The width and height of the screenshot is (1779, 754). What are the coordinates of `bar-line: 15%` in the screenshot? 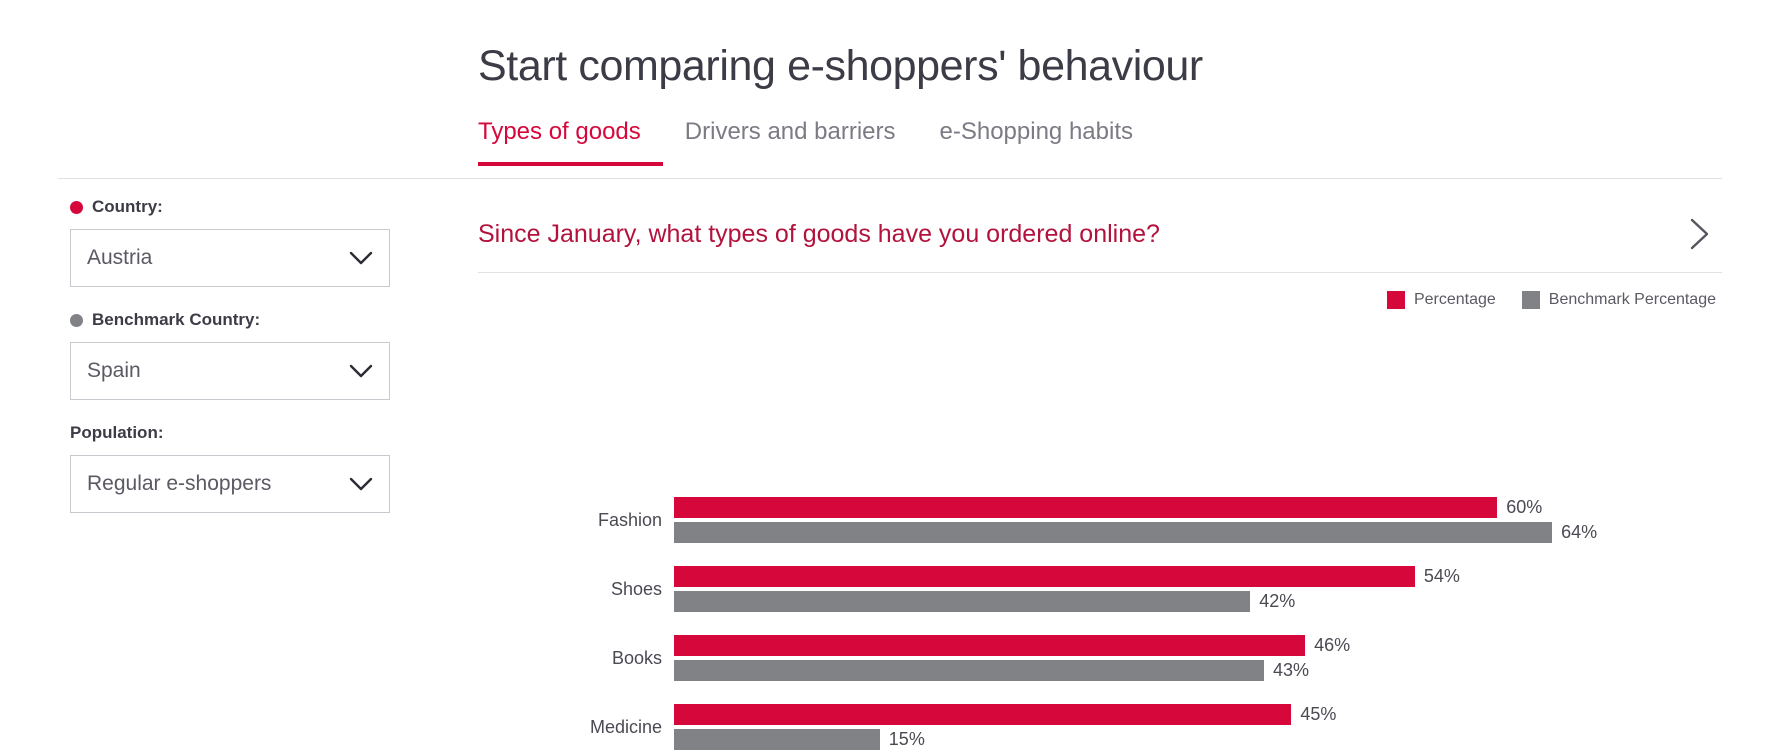 It's located at (1226, 739).